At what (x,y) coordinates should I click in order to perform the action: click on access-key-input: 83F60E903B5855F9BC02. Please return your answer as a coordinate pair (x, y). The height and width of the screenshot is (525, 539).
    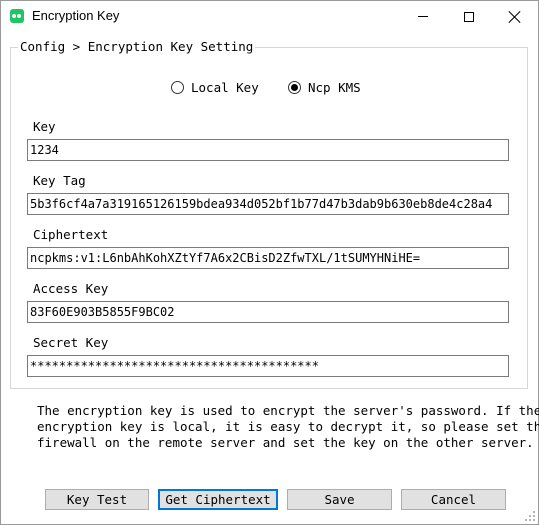
    Looking at the image, I should click on (268, 312).